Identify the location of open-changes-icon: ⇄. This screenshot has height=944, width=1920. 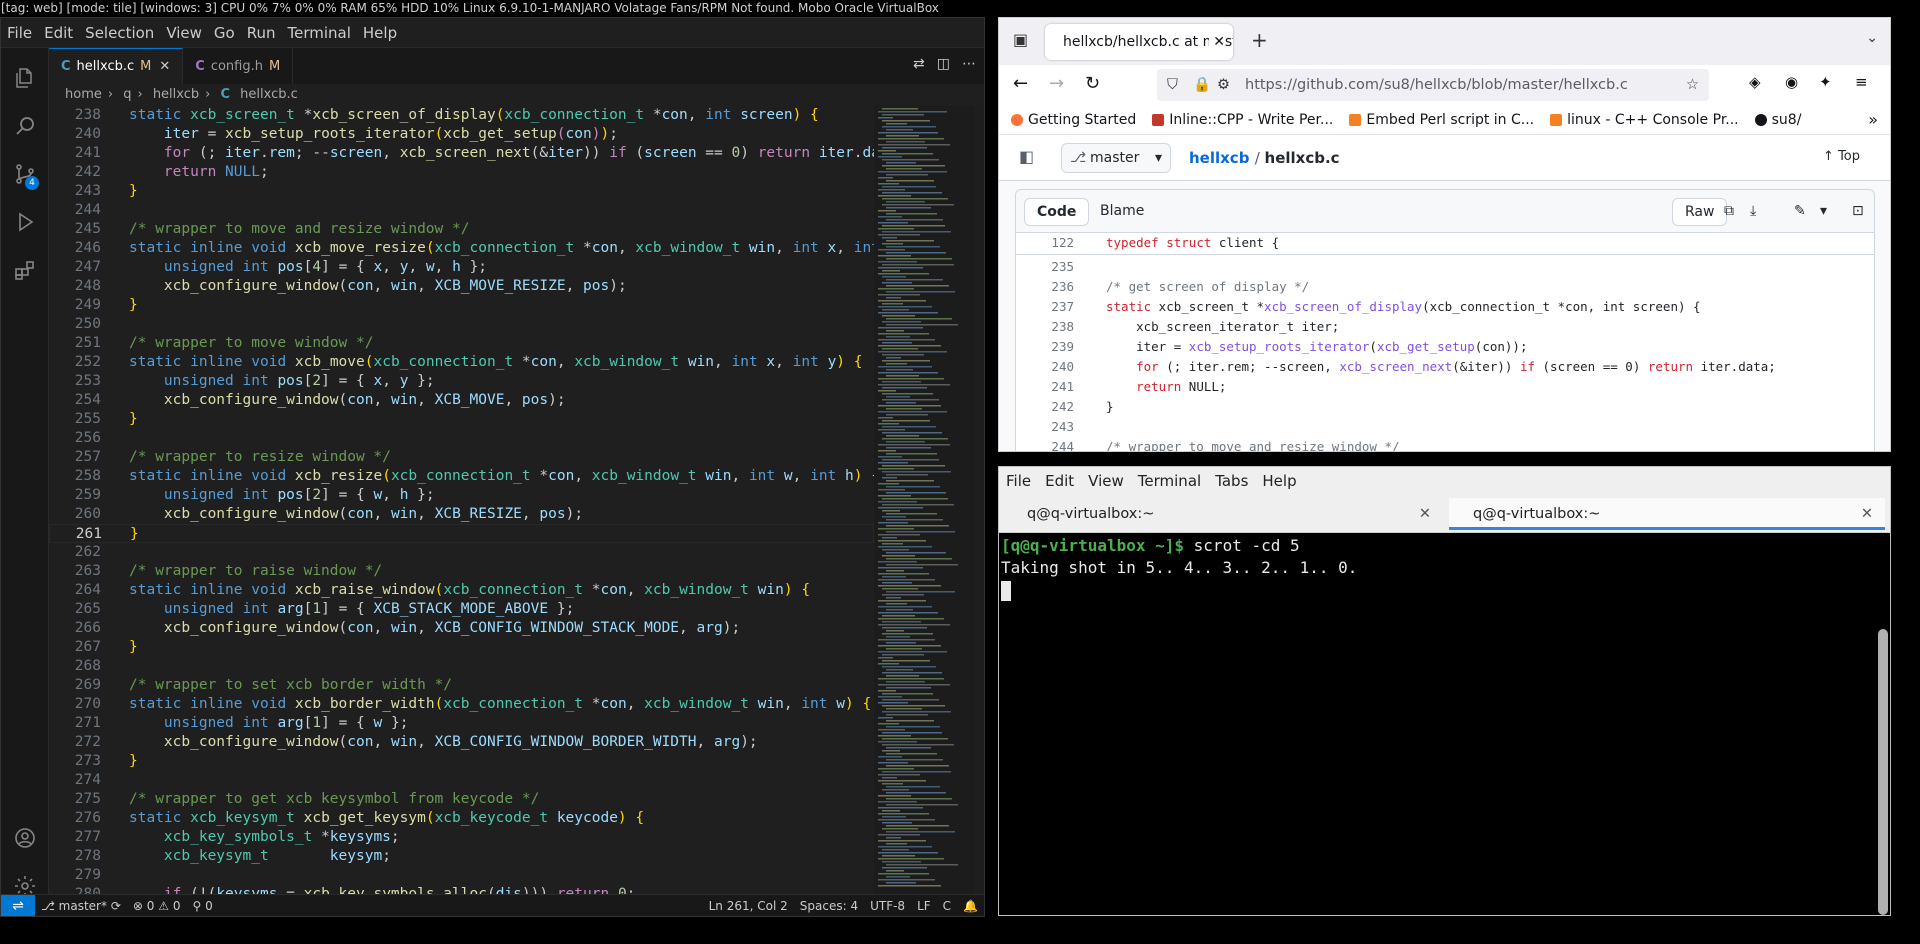
(919, 64).